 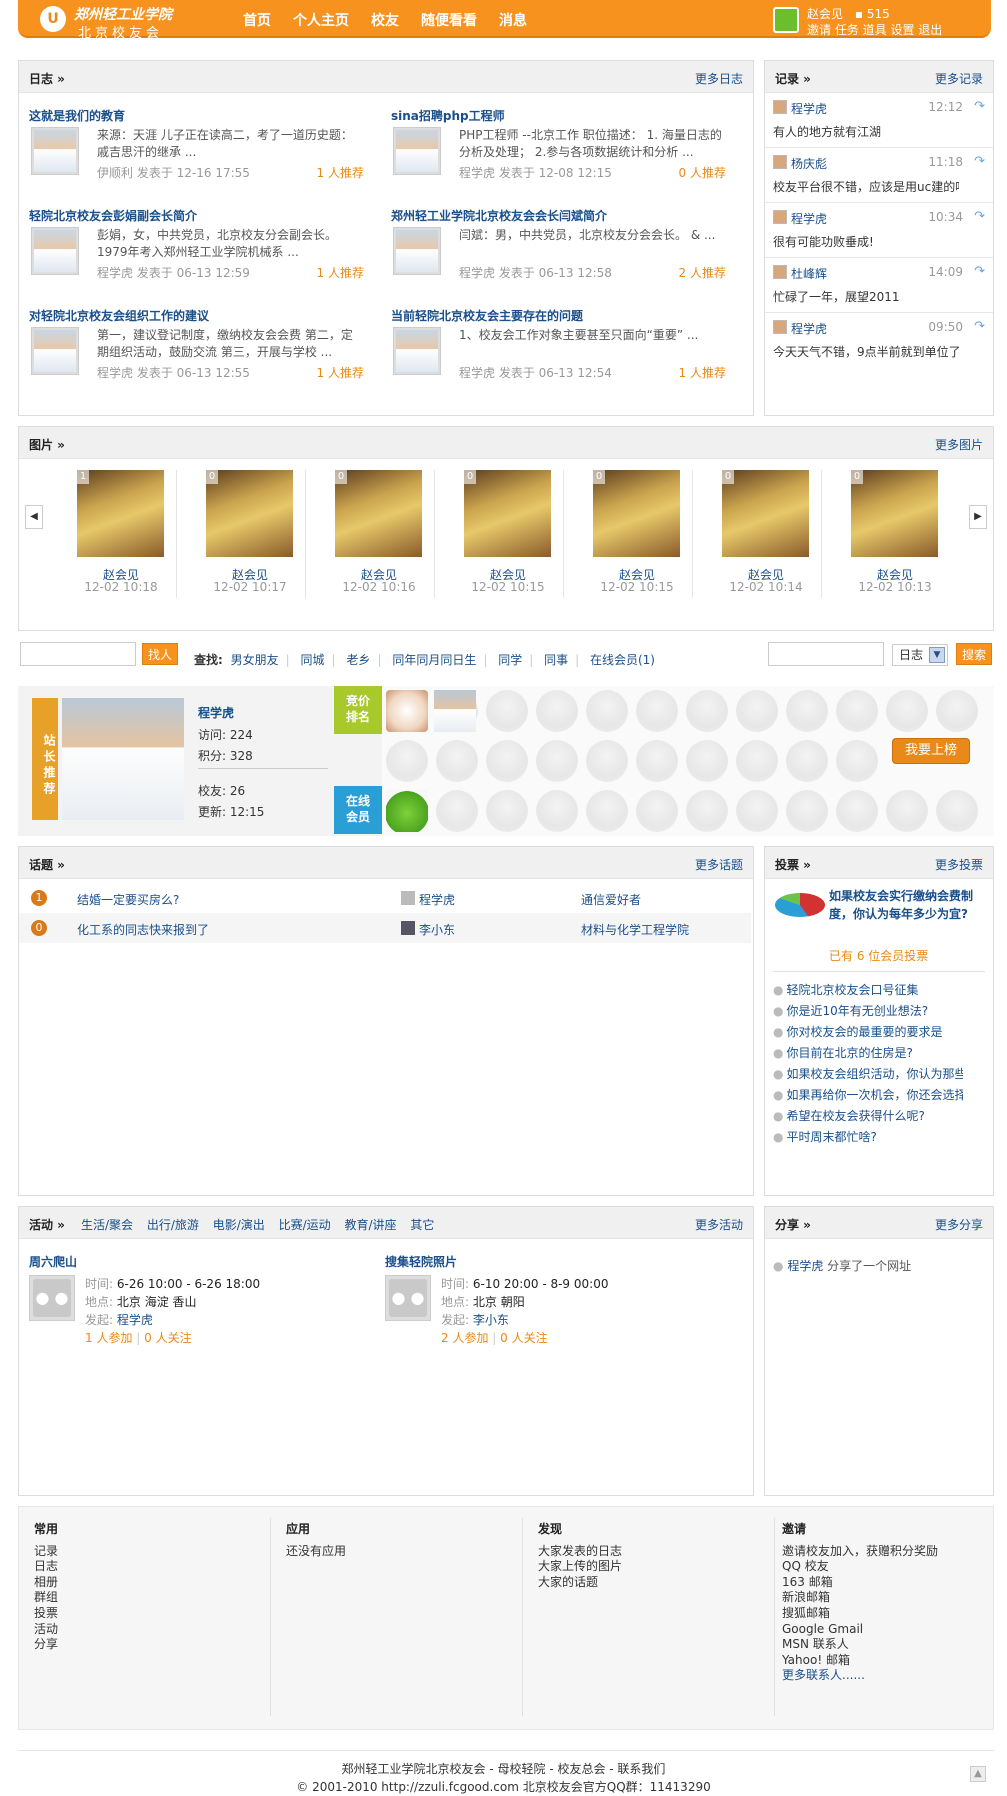 What do you see at coordinates (201, 315) in the screenshot?
I see `blog-title: 对轻院北京校友会组织工作的建议` at bounding box center [201, 315].